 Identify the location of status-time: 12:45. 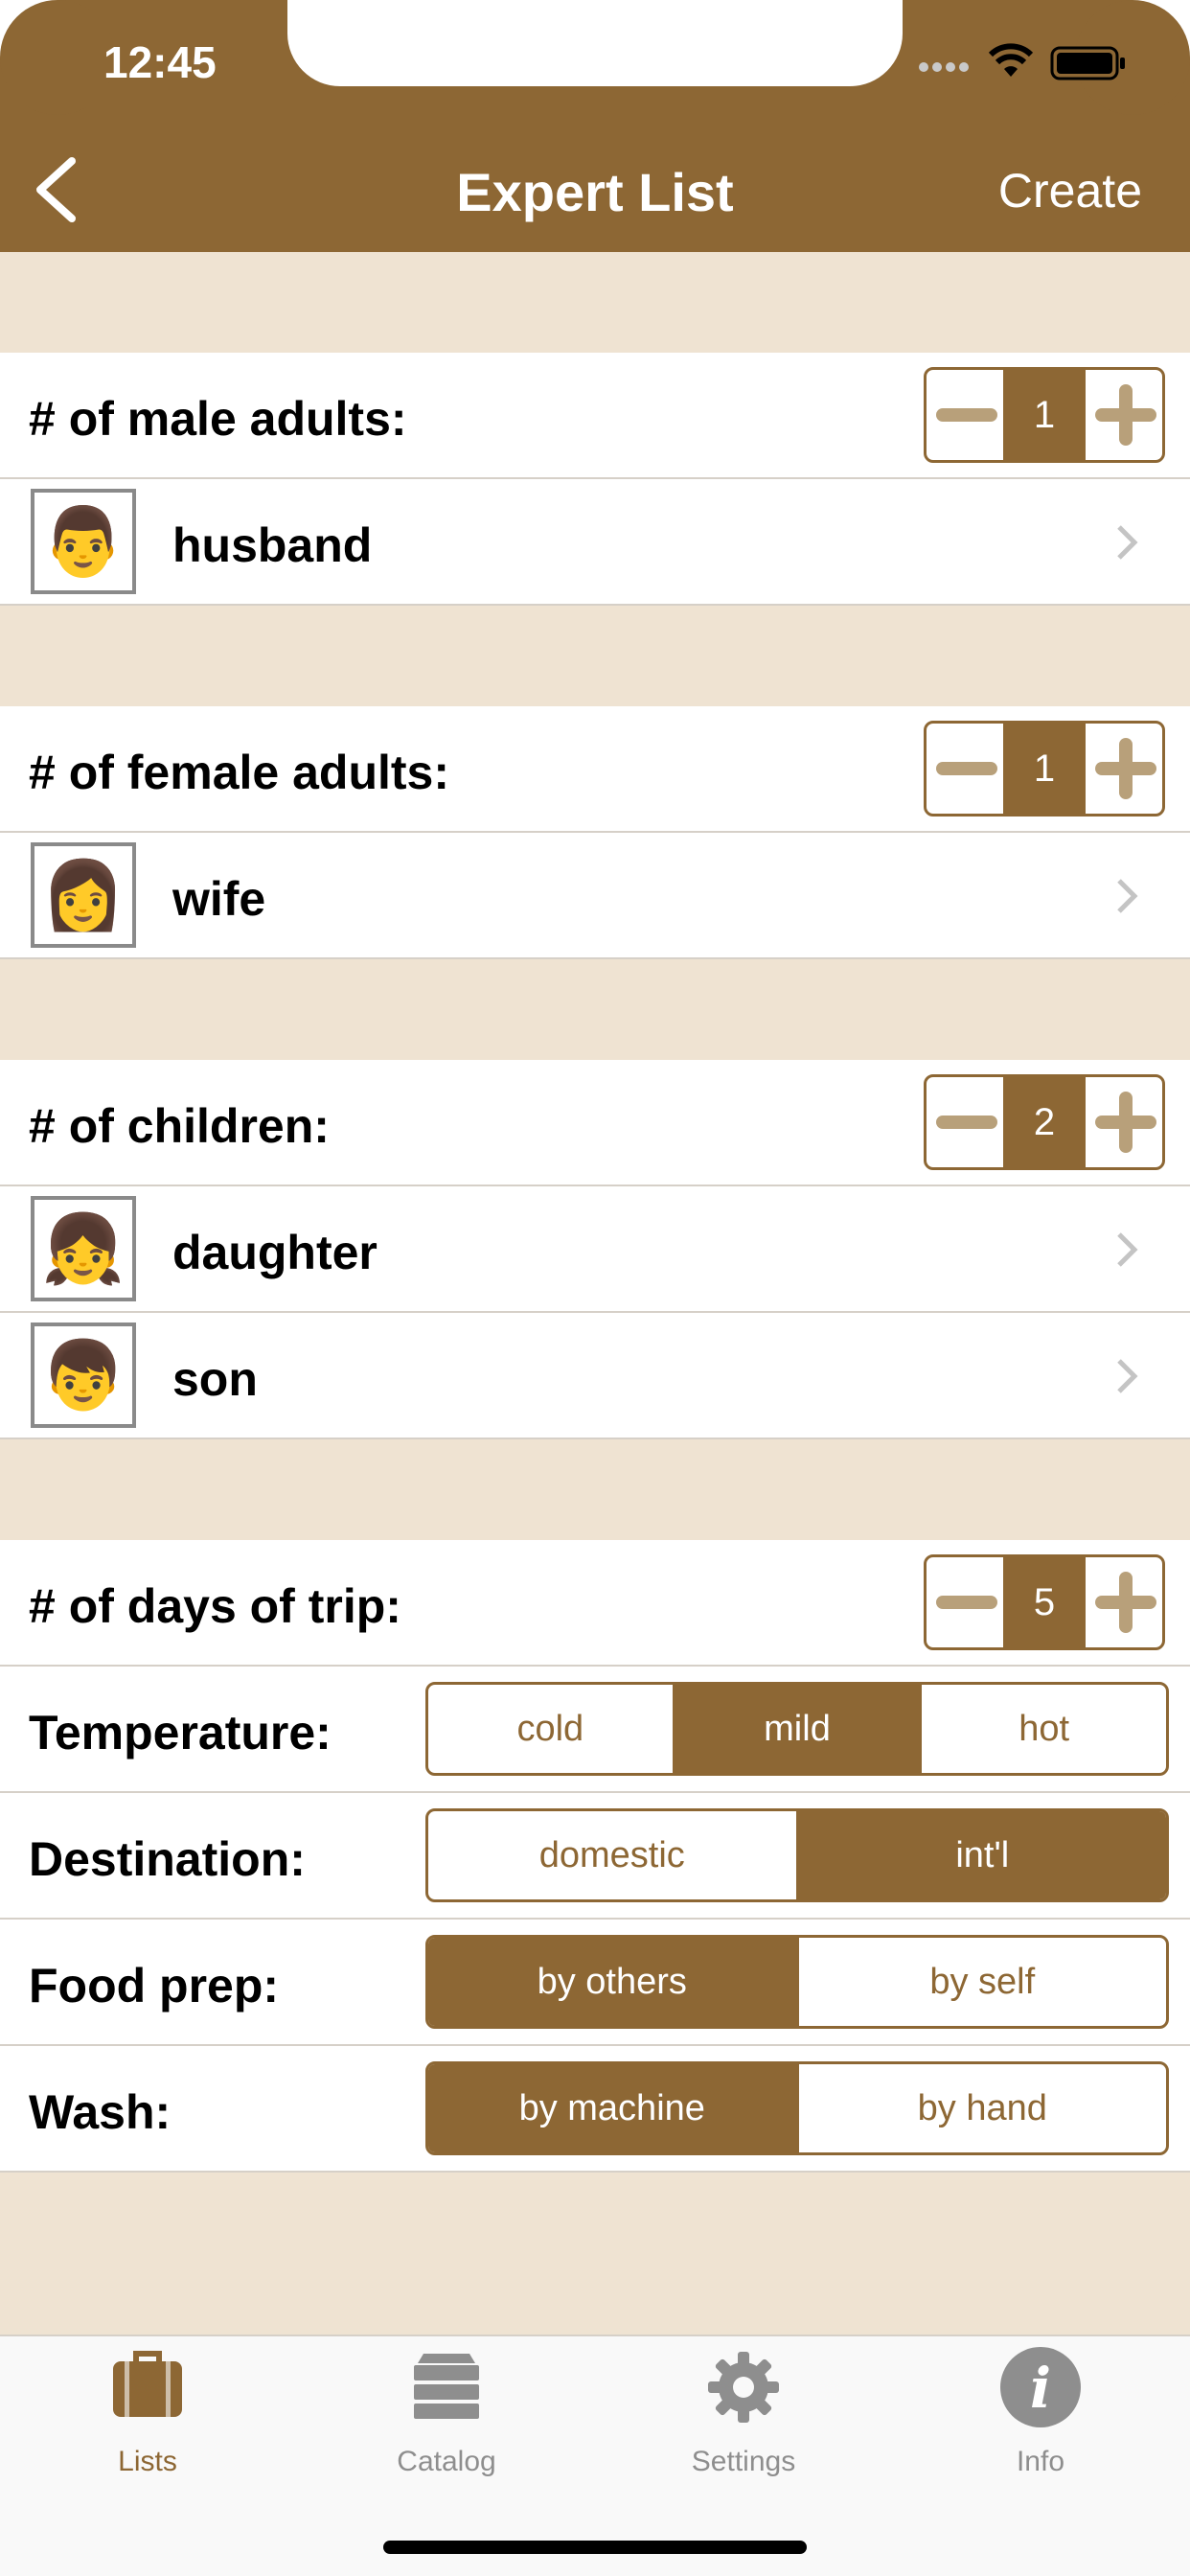
(160, 62).